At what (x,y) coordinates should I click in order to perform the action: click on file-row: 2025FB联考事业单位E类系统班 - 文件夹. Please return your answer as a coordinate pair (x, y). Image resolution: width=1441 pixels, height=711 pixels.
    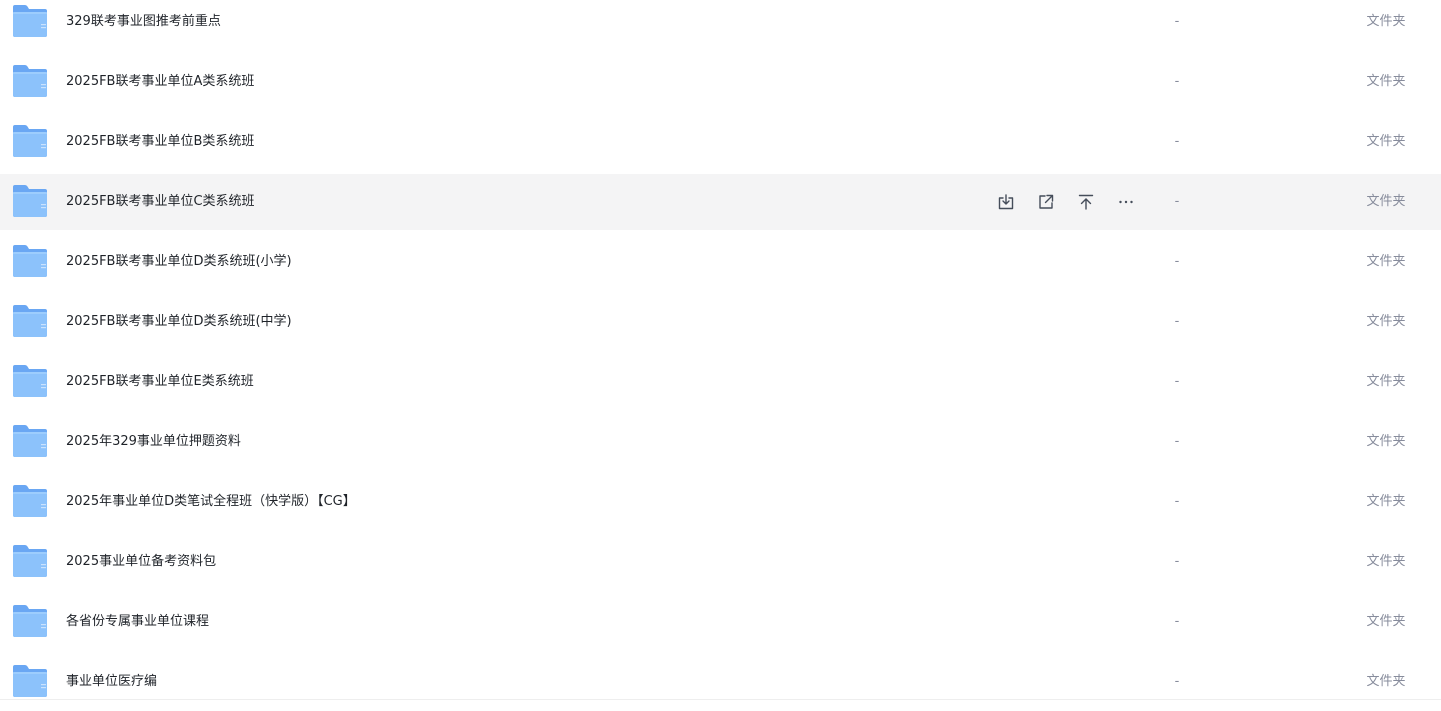
    Looking at the image, I should click on (720, 382).